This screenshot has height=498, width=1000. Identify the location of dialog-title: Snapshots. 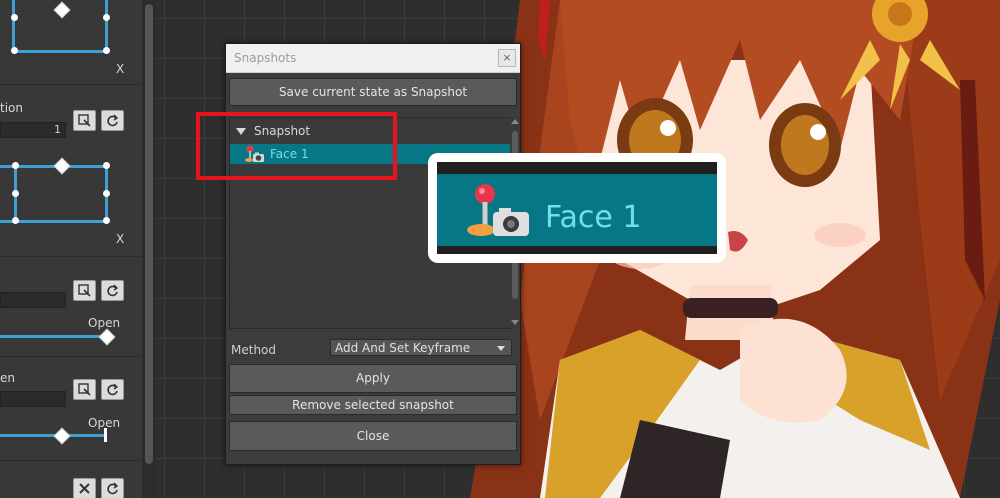
(265, 58).